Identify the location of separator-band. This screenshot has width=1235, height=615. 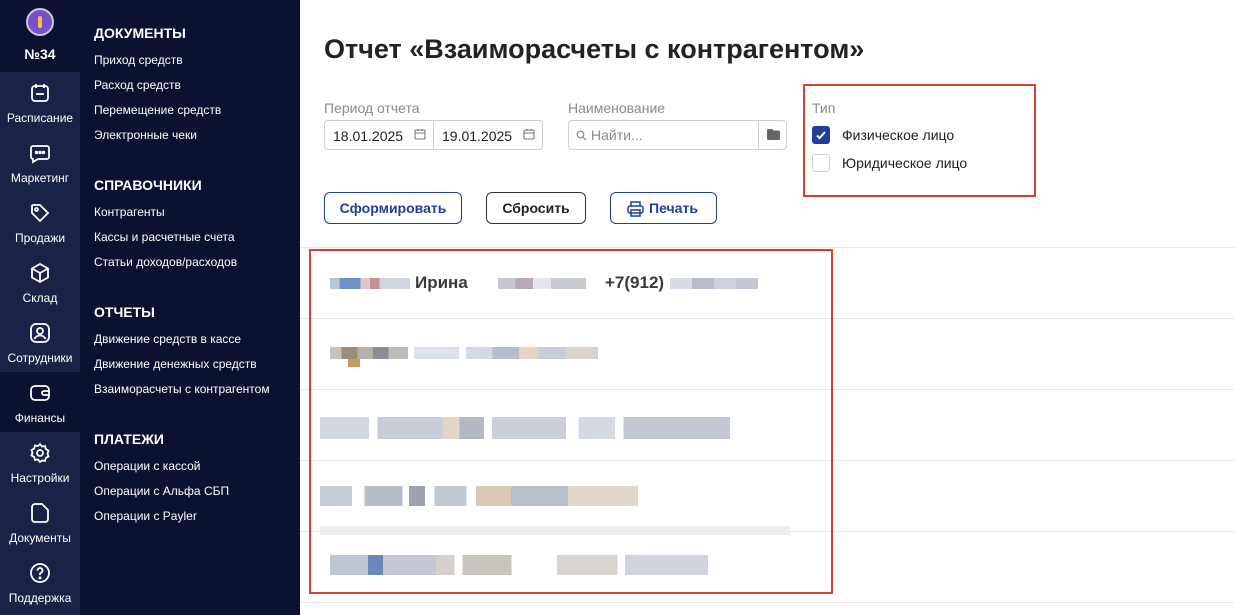
(555, 530).